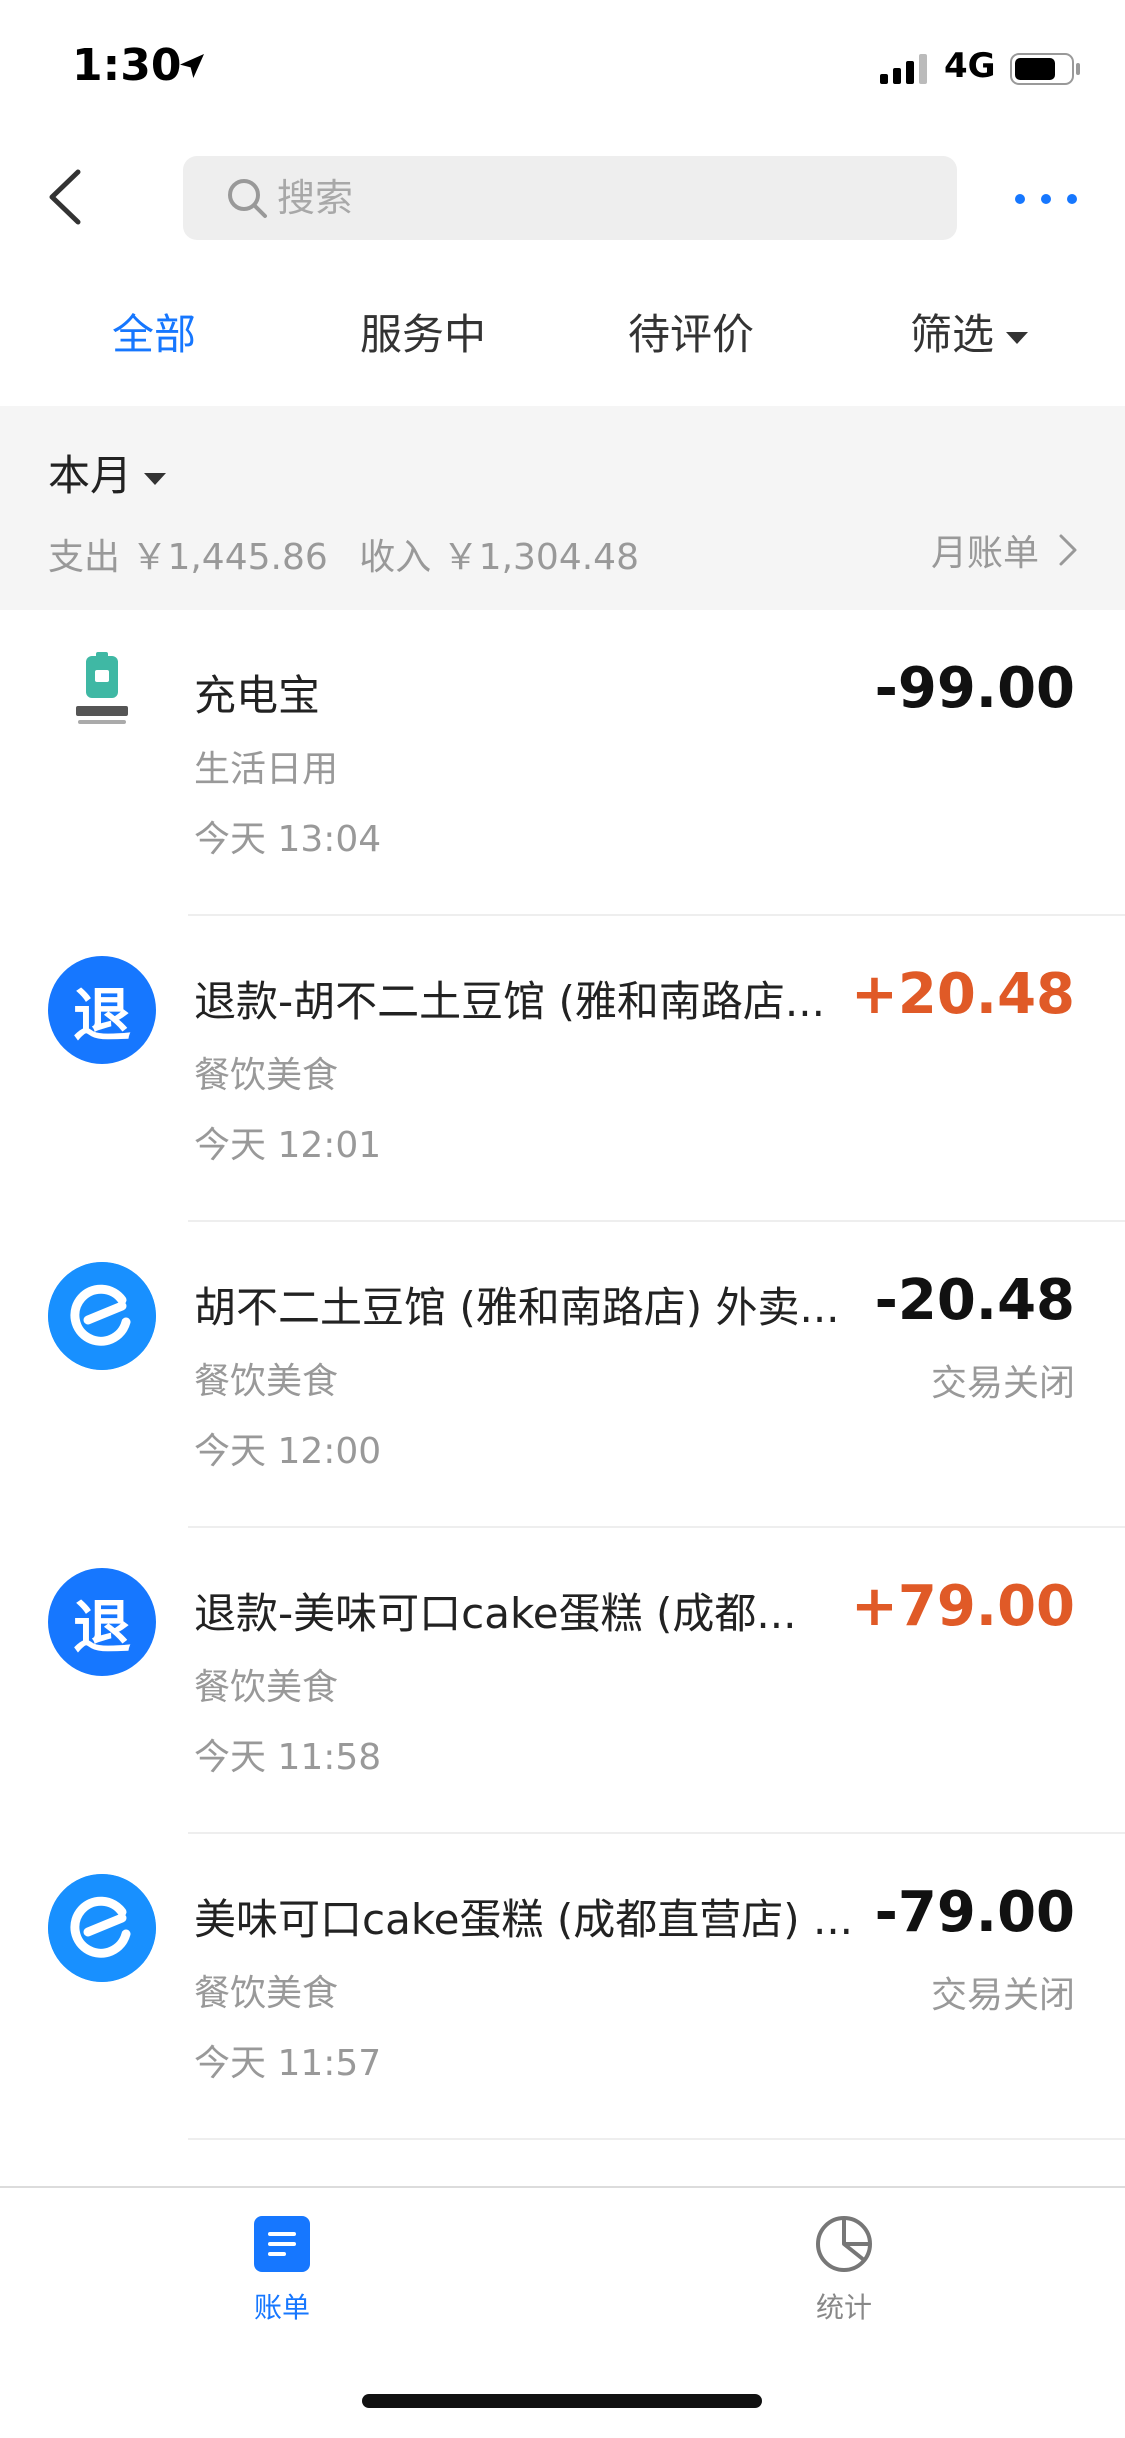 This screenshot has height=2438, width=1125. Describe the element at coordinates (843, 2307) in the screenshot. I see `tab-bar-stats-label: 统计` at that location.